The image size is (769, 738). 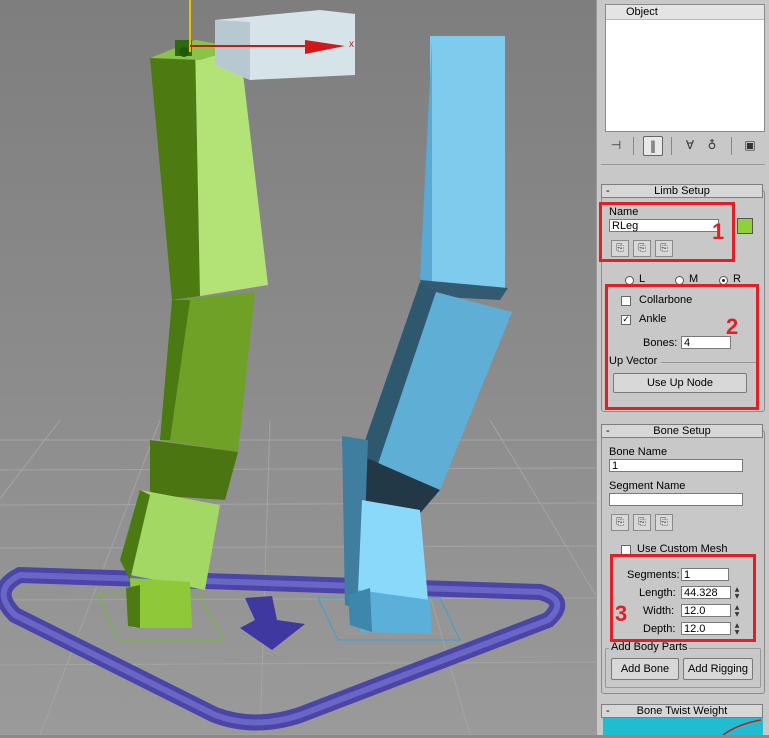 I want to click on annotation-number-2: 2, so click(x=732, y=326).